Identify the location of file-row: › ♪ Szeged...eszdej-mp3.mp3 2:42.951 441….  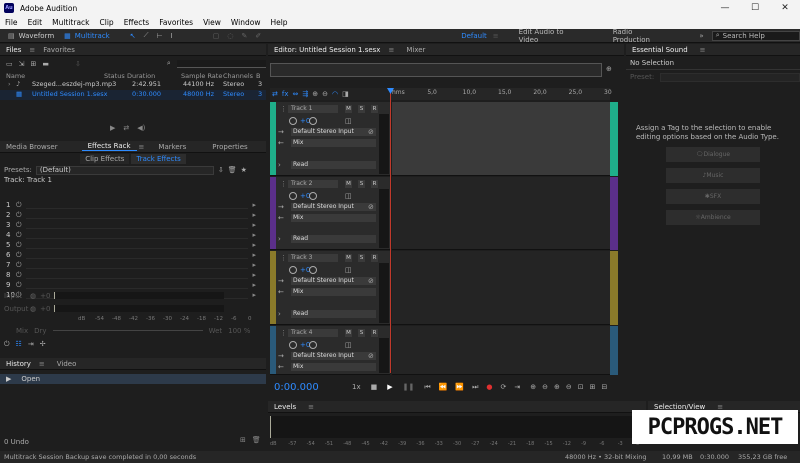
(133, 85).